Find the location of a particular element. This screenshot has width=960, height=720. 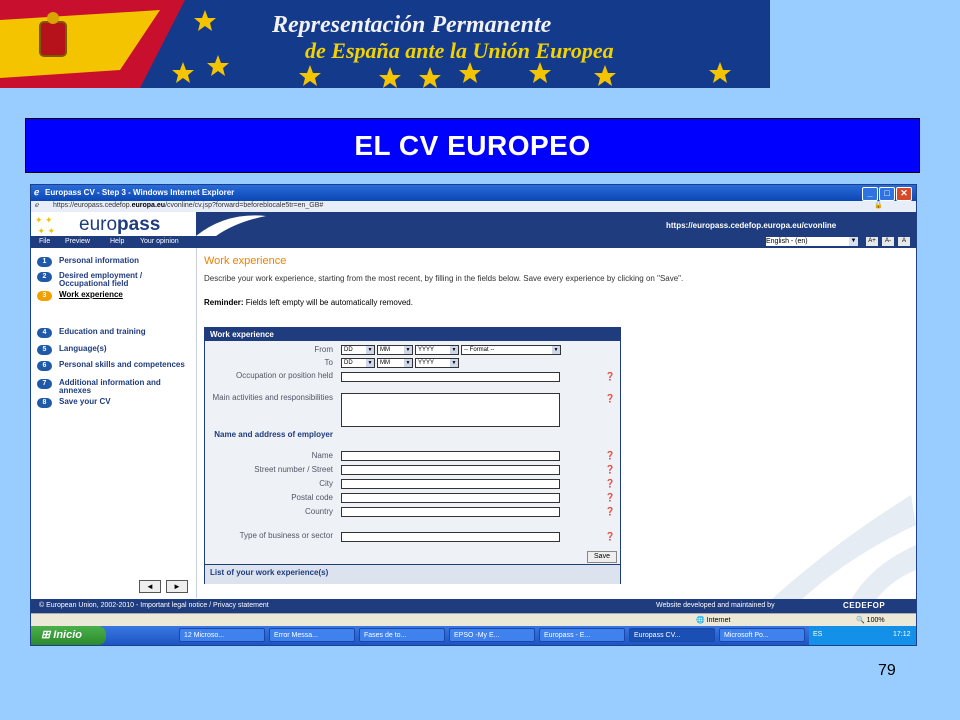

business-label: Type of business or sector is located at coordinates (286, 535).